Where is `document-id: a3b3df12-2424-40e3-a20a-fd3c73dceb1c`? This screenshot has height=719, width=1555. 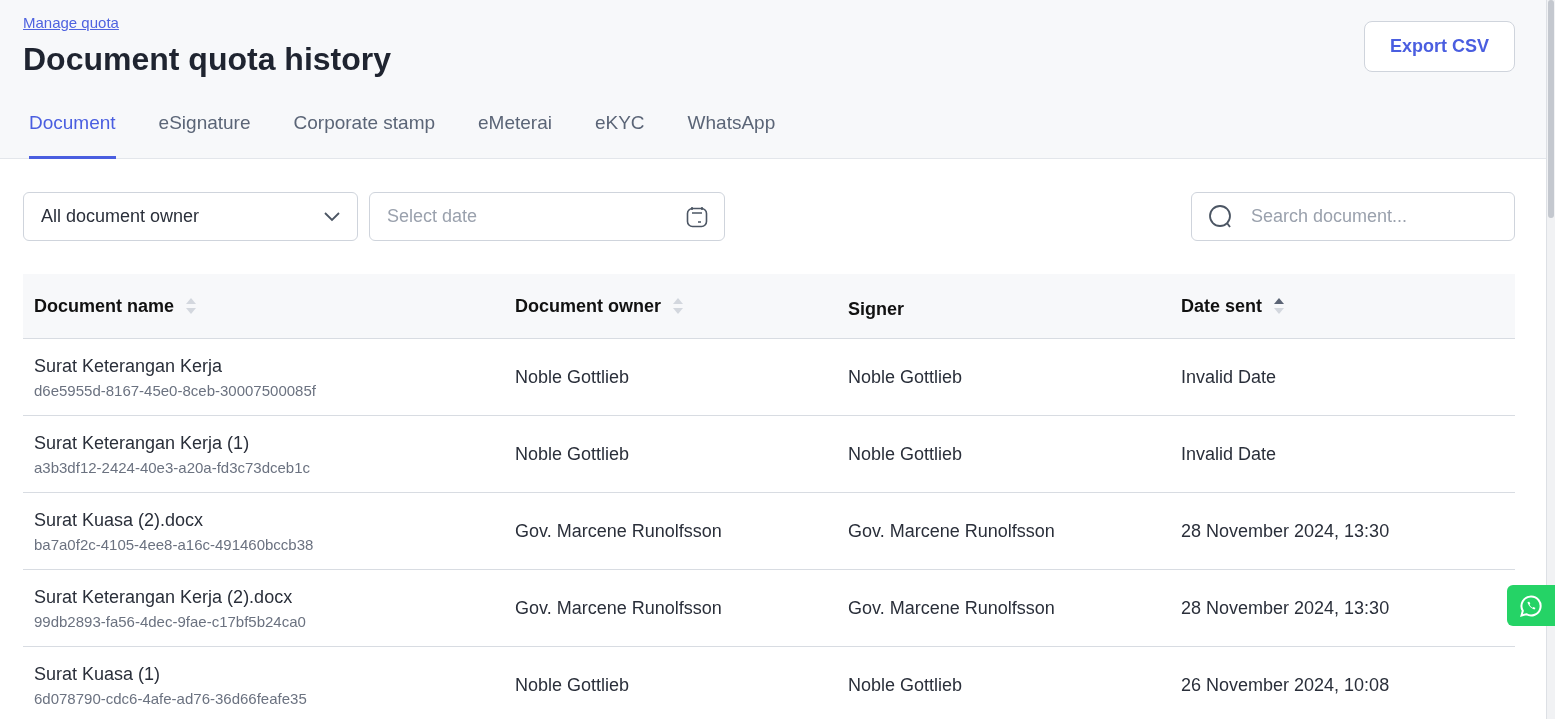 document-id: a3b3df12-2424-40e3-a20a-fd3c73dceb1c is located at coordinates (173, 467).